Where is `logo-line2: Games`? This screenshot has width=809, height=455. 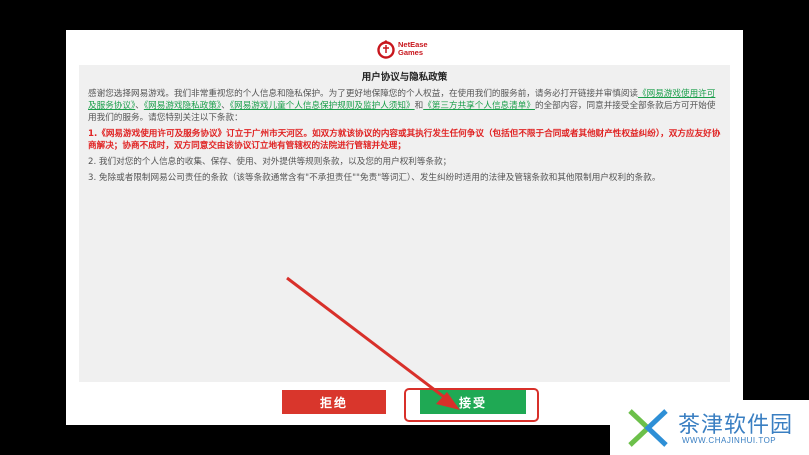
logo-line2: Games is located at coordinates (411, 52).